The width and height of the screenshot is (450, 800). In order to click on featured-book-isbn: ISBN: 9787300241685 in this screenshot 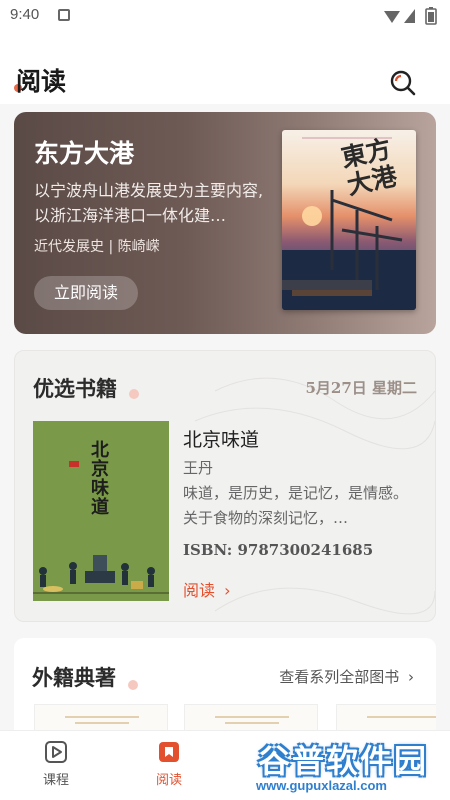, I will do `click(278, 550)`.